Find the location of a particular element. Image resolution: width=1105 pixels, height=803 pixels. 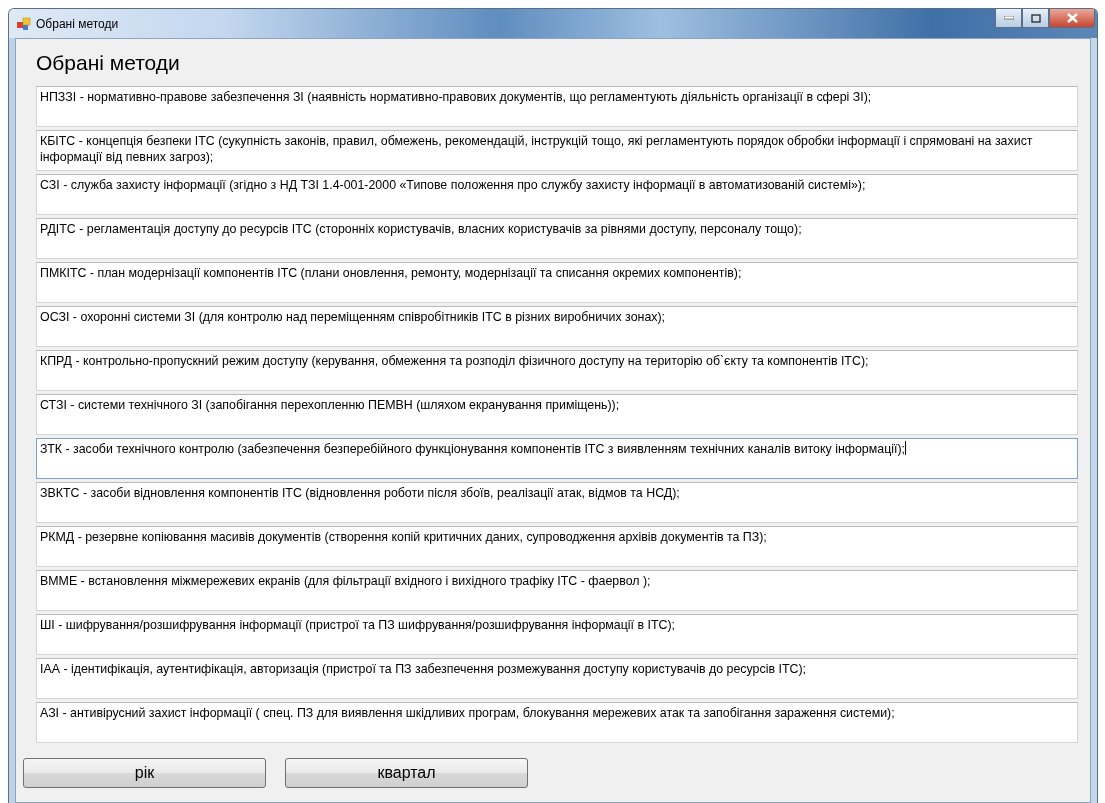

text-field: СТЗІ - системи технічного ЗІ (запобігання перехопленню ПЕМВН (шляхом екранування приміщень)); is located at coordinates (557, 414).